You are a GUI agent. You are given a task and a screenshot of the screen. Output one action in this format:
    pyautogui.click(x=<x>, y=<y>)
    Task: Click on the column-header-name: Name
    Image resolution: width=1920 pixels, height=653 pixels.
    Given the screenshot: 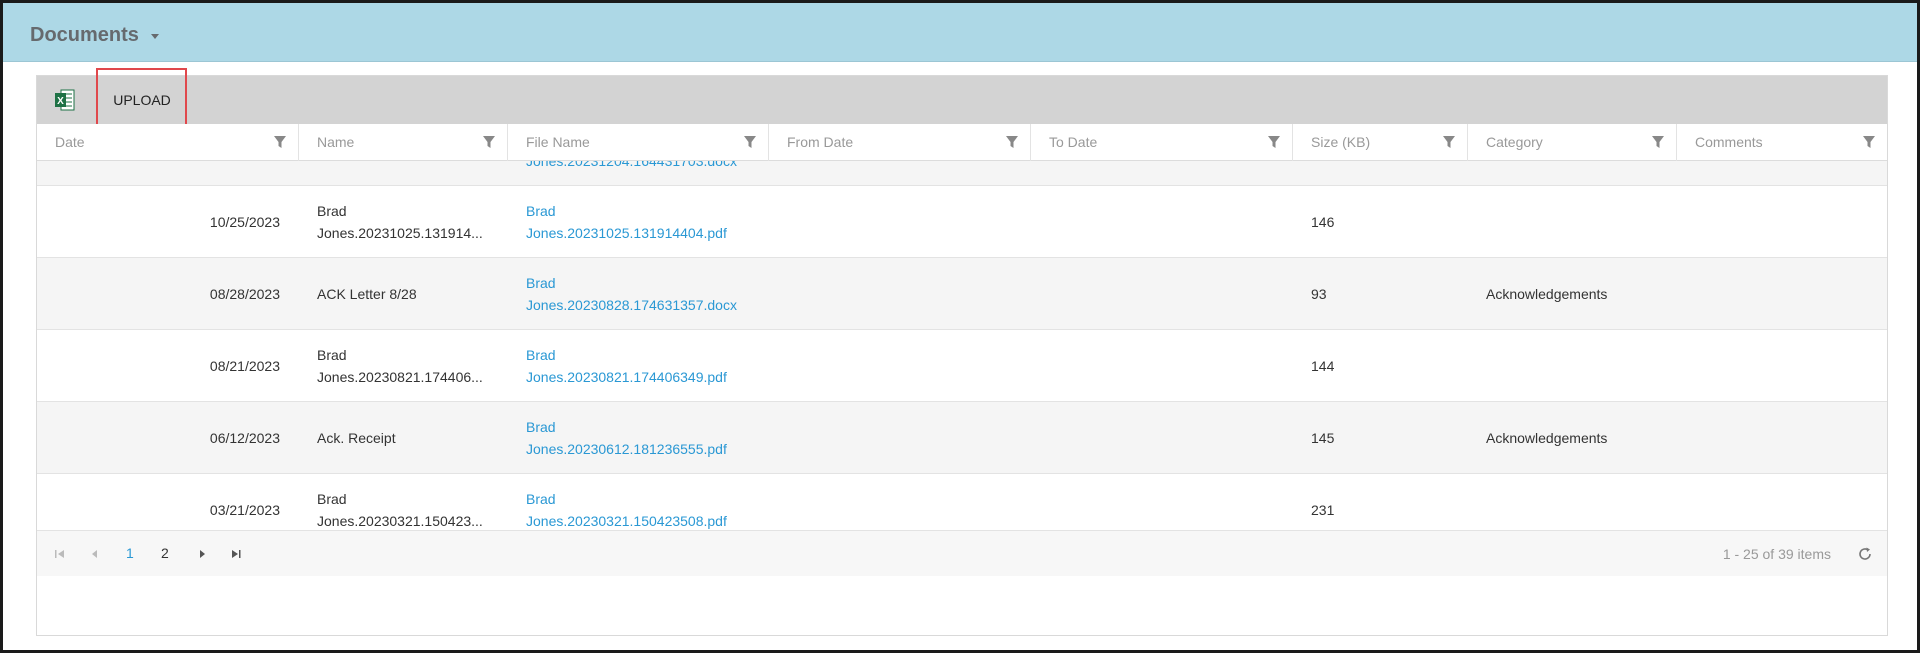 What is the action you would take?
    pyautogui.click(x=403, y=142)
    